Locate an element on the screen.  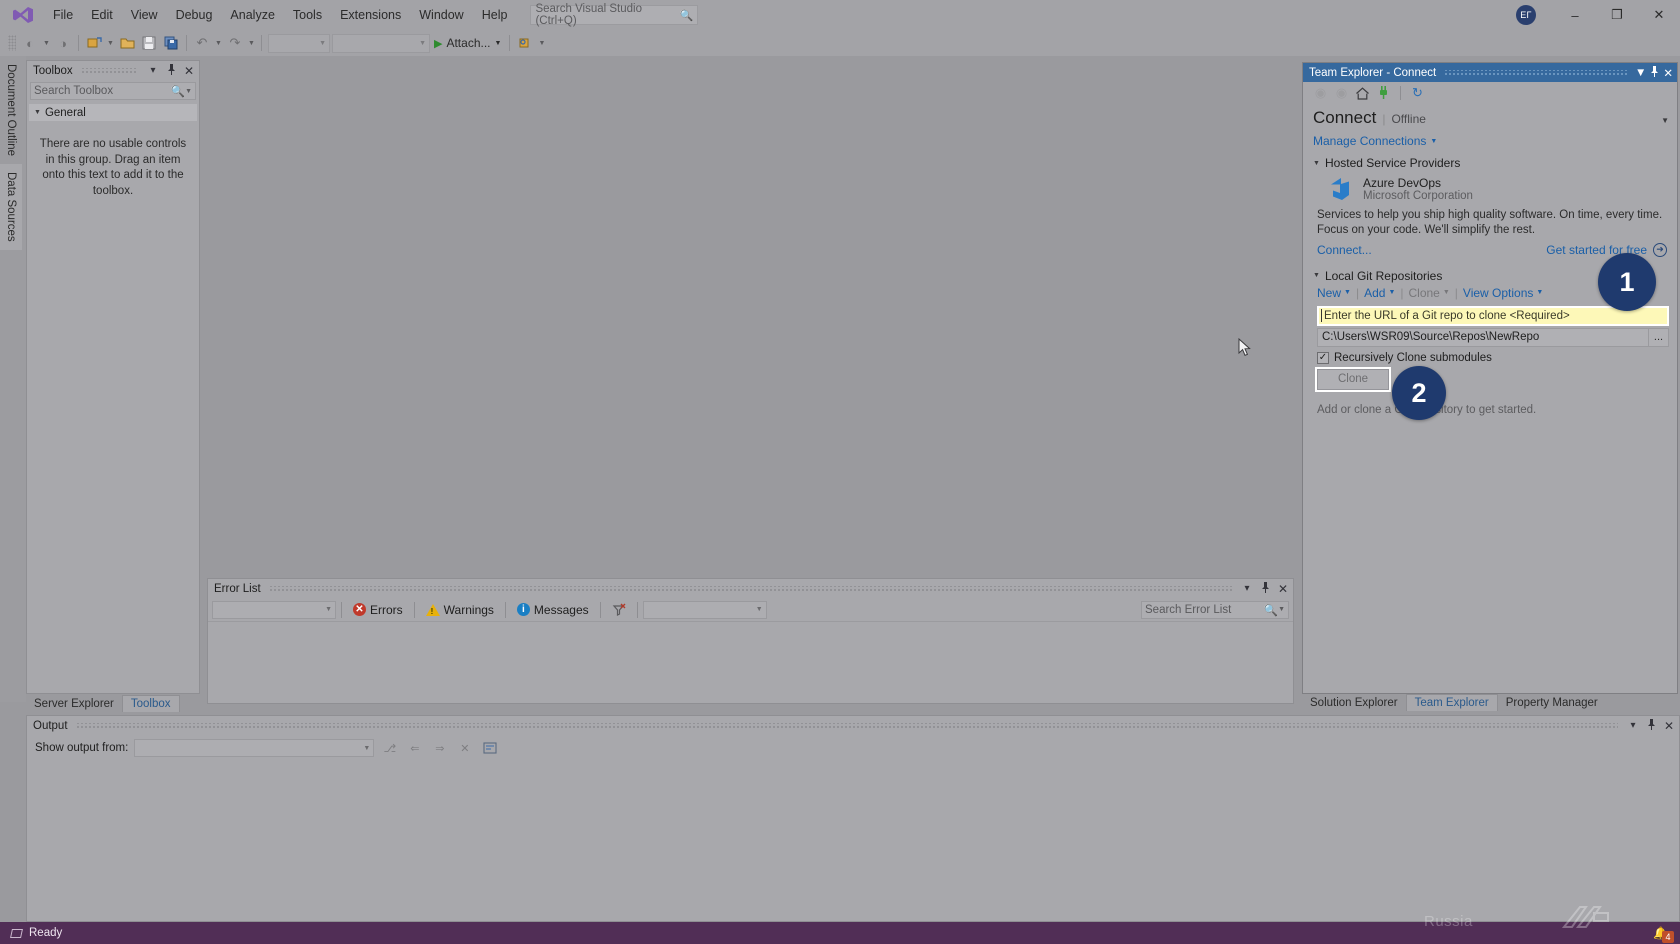
clone-path-input: C:\Users\WSR09\Source\Repos\NewRepo is located at coordinates (1483, 337).